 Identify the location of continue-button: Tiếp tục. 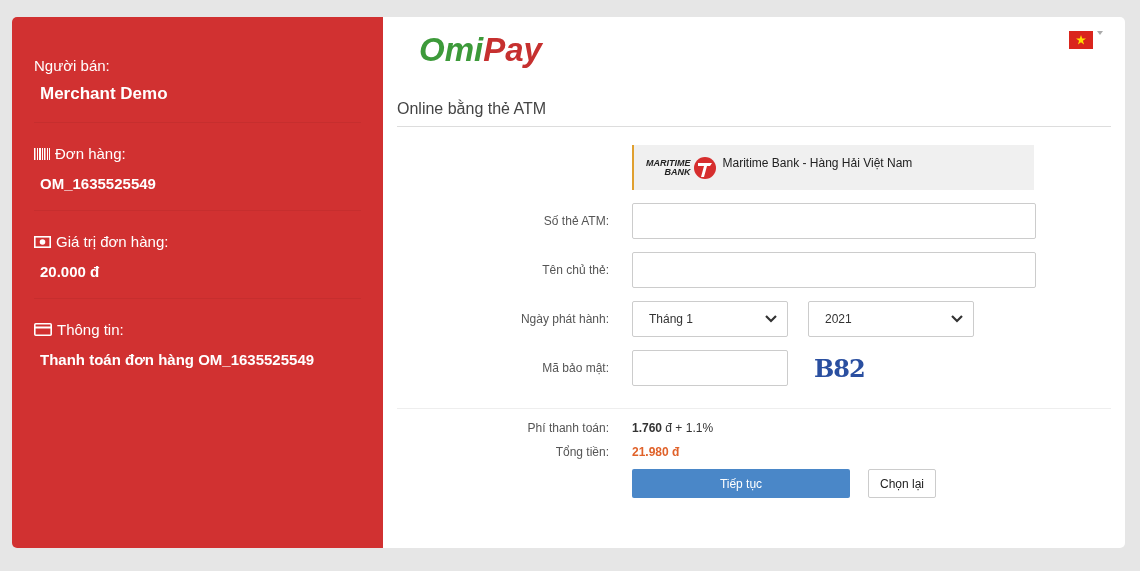
(741, 483).